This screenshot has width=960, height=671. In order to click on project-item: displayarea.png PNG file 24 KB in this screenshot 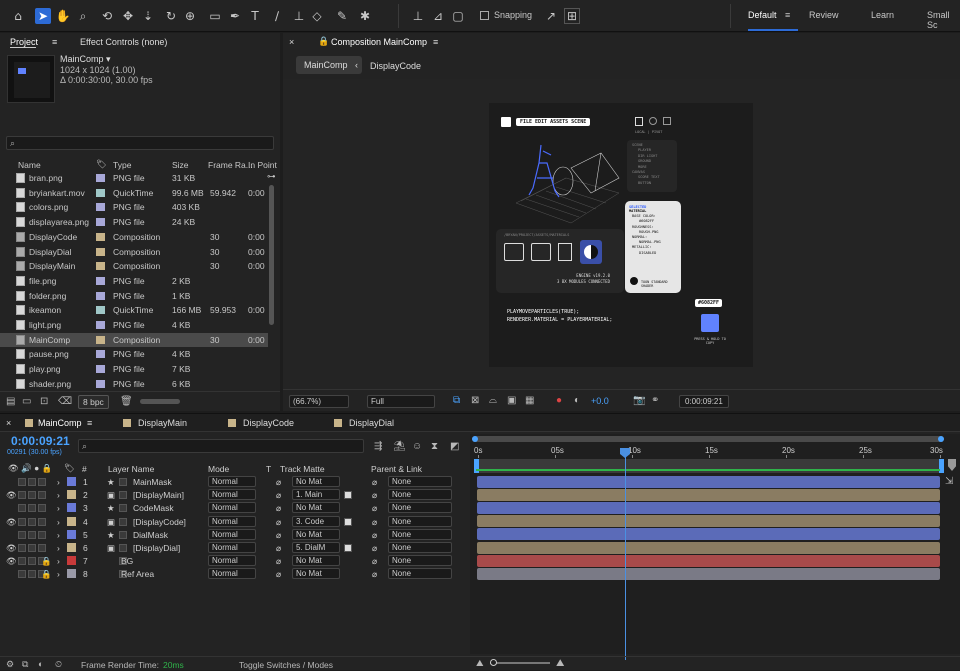, I will do `click(134, 222)`.